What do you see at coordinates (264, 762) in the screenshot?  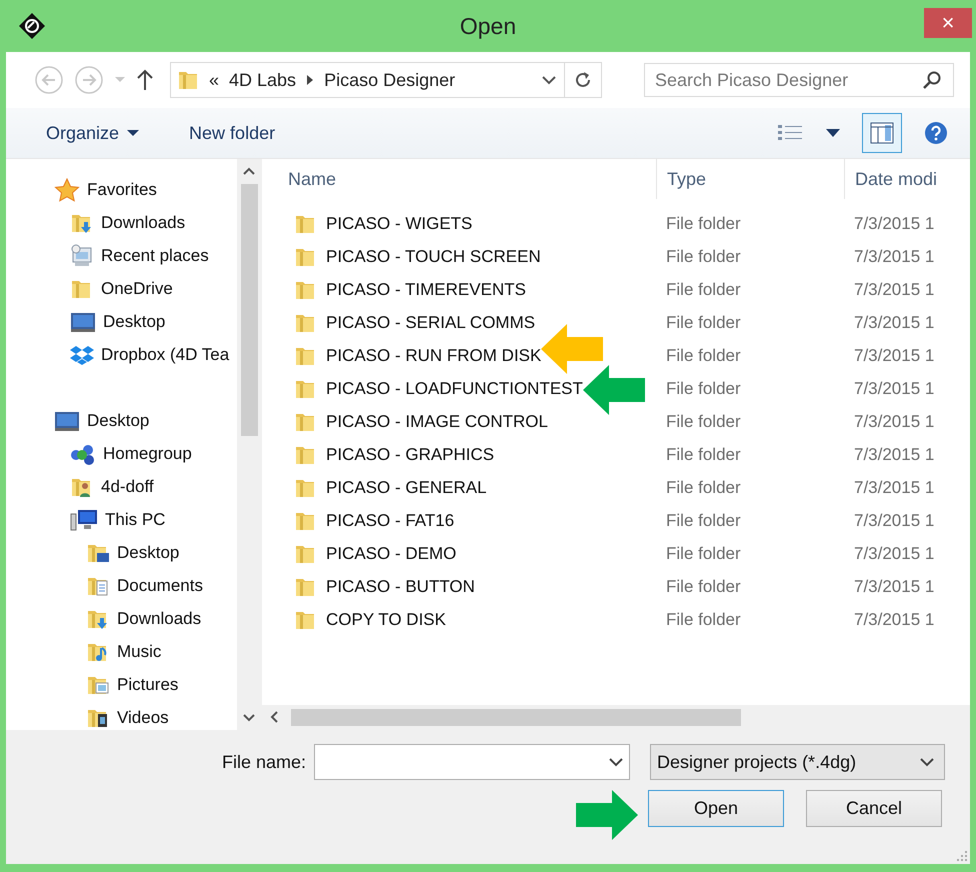 I see `field-label: File name:` at bounding box center [264, 762].